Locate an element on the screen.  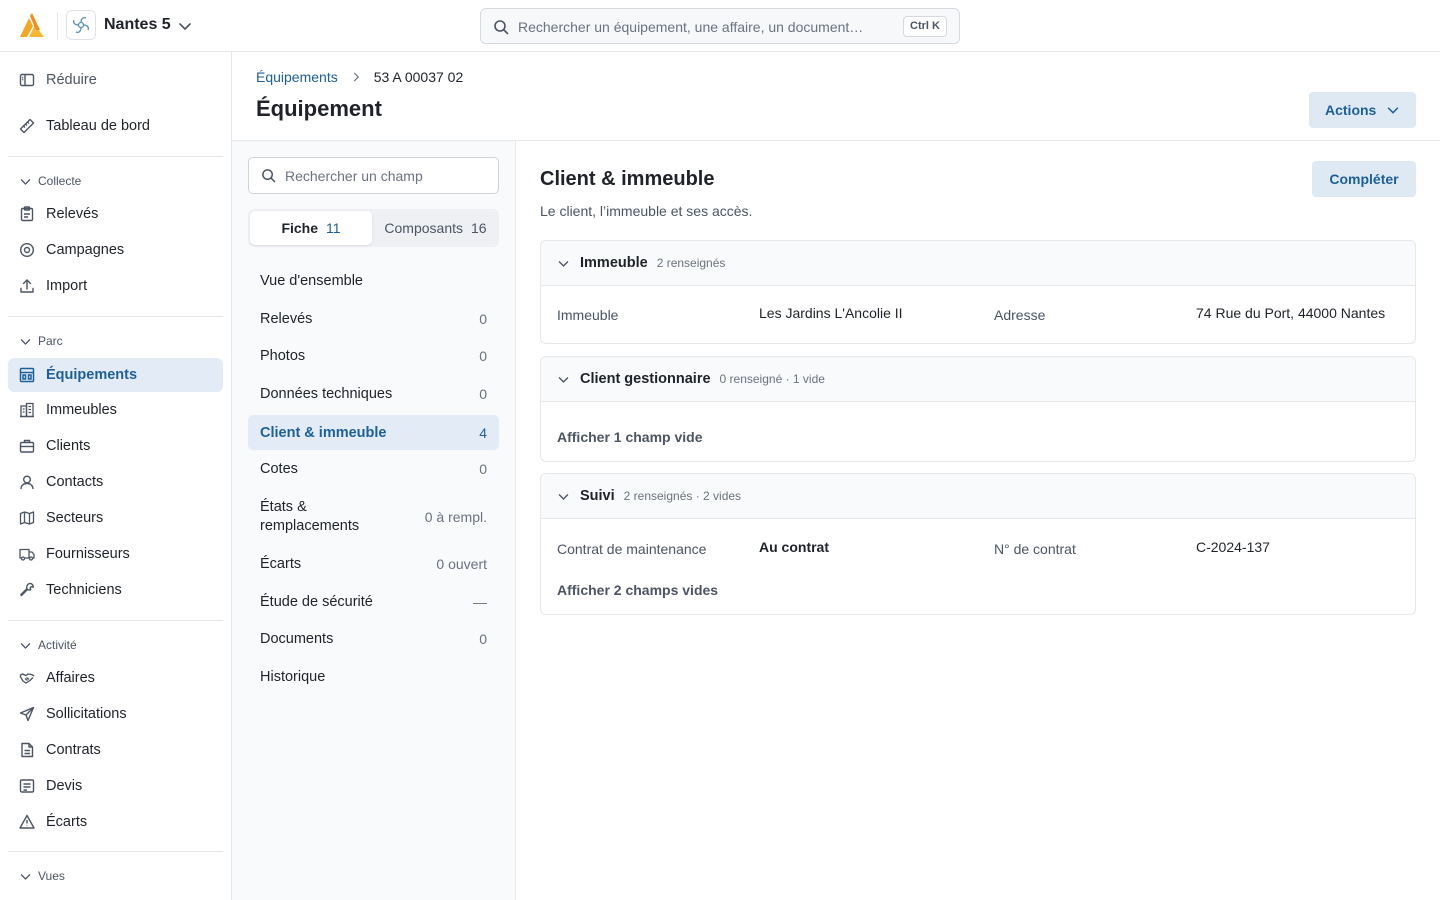
sidebar-item-label: Immeubles is located at coordinates (81, 410).